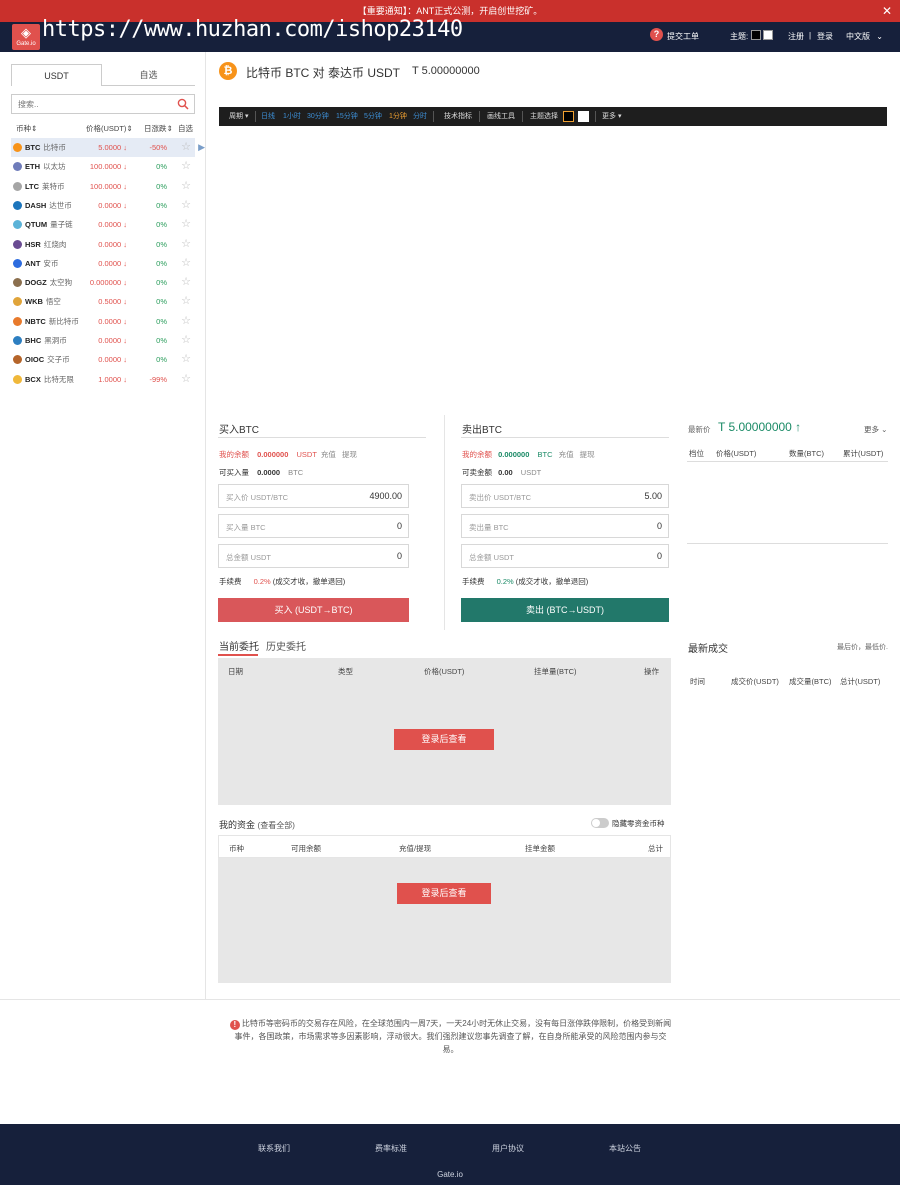  What do you see at coordinates (420, 116) in the screenshot?
I see `interval-timeline: 分时` at bounding box center [420, 116].